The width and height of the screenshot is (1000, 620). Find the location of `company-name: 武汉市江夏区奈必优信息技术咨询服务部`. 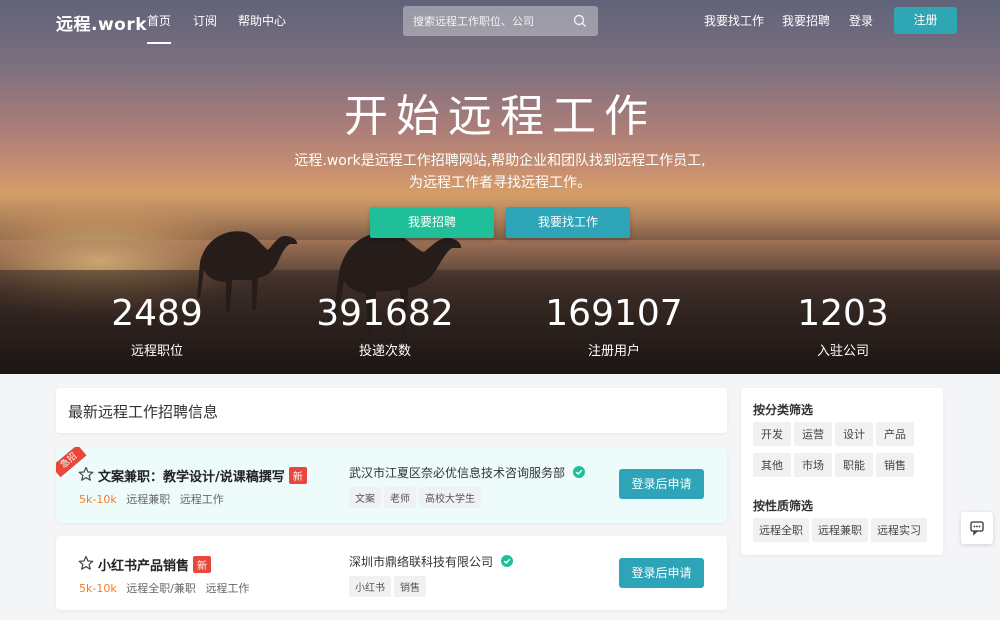

company-name: 武汉市江夏区奈必优信息技术咨询服务部 is located at coordinates (467, 472).